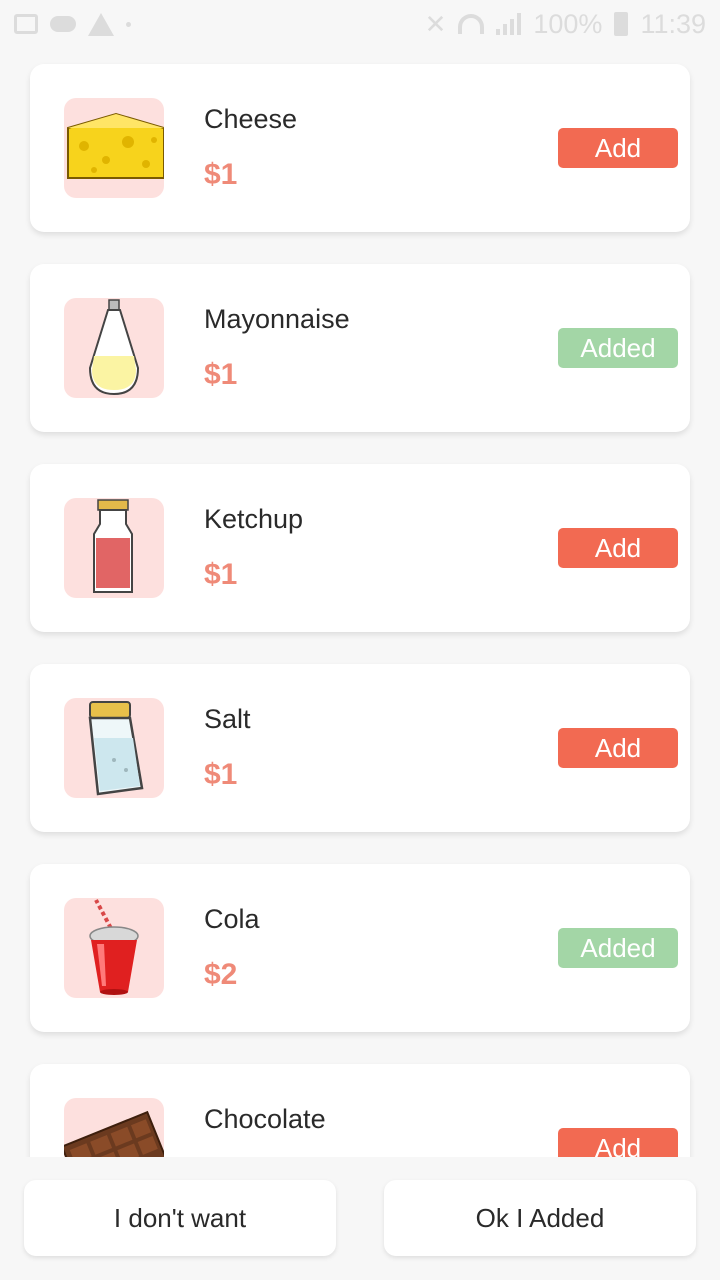 This screenshot has height=1280, width=720. Describe the element at coordinates (114, 548) in the screenshot. I see `ketchup-bottle-icon` at that location.